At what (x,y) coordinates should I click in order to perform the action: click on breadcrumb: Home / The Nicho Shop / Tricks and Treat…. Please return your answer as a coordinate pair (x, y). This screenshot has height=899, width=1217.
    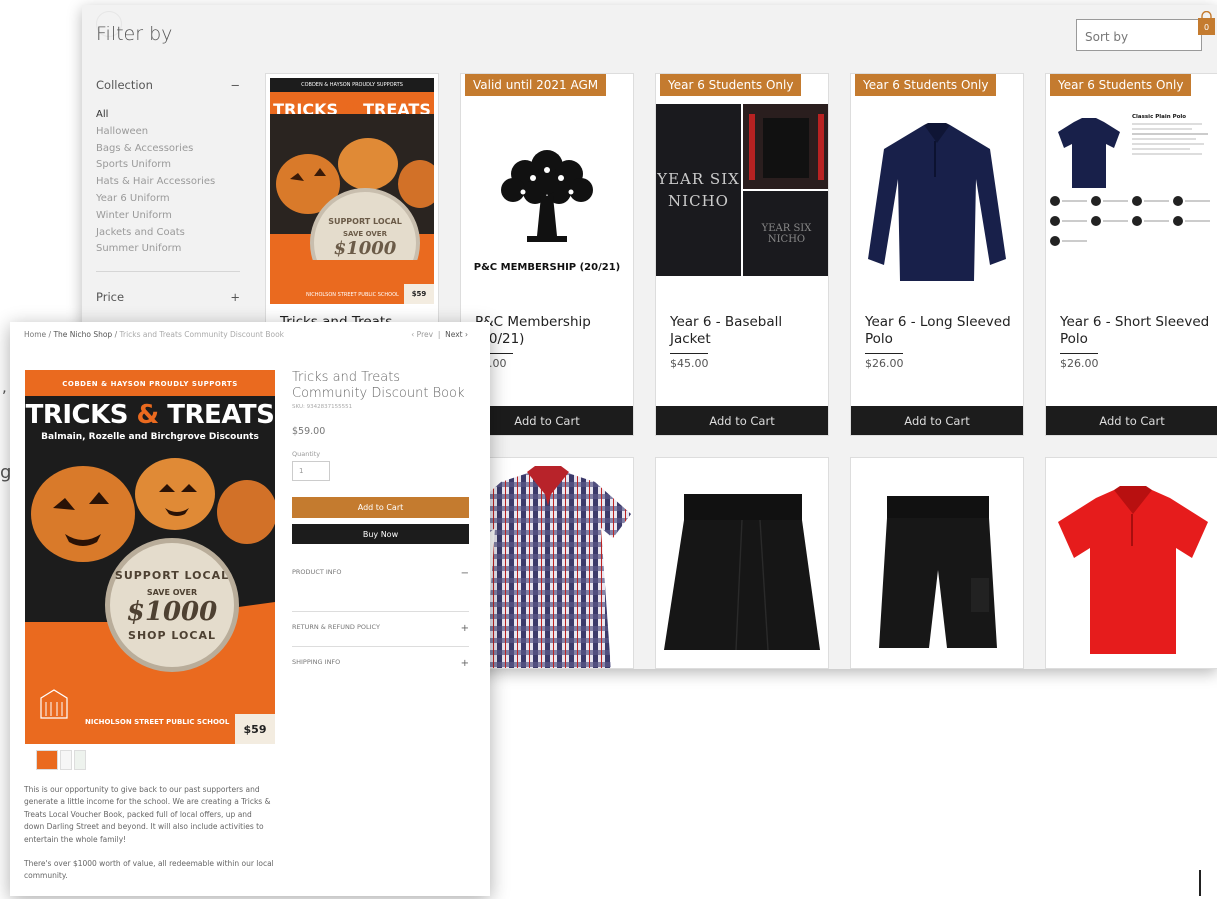
    Looking at the image, I should click on (154, 334).